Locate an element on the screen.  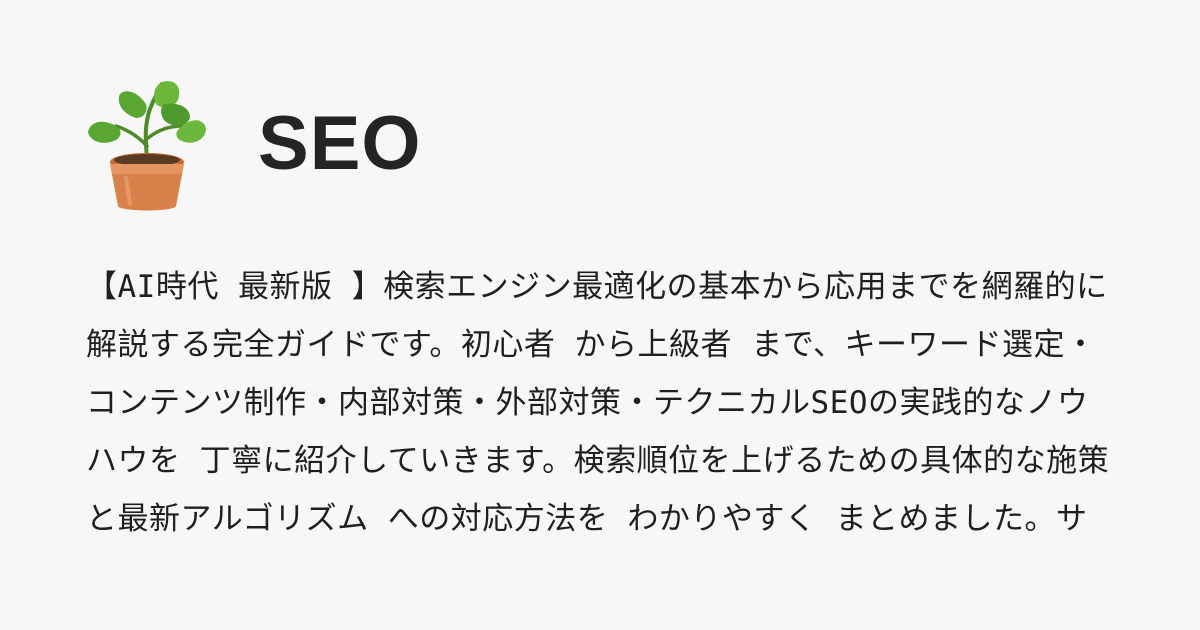
card-header: SEO is located at coordinates (254, 144).